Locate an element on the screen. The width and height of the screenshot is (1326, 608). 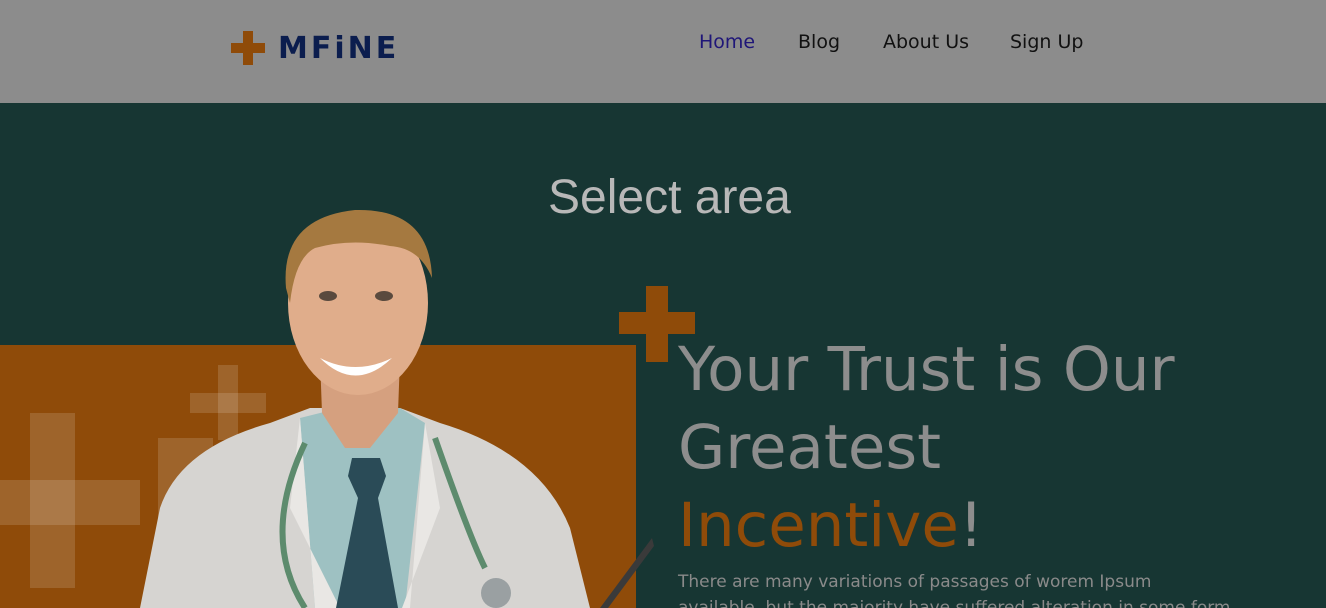
headline-line-2: Greatest is located at coordinates (810, 447).